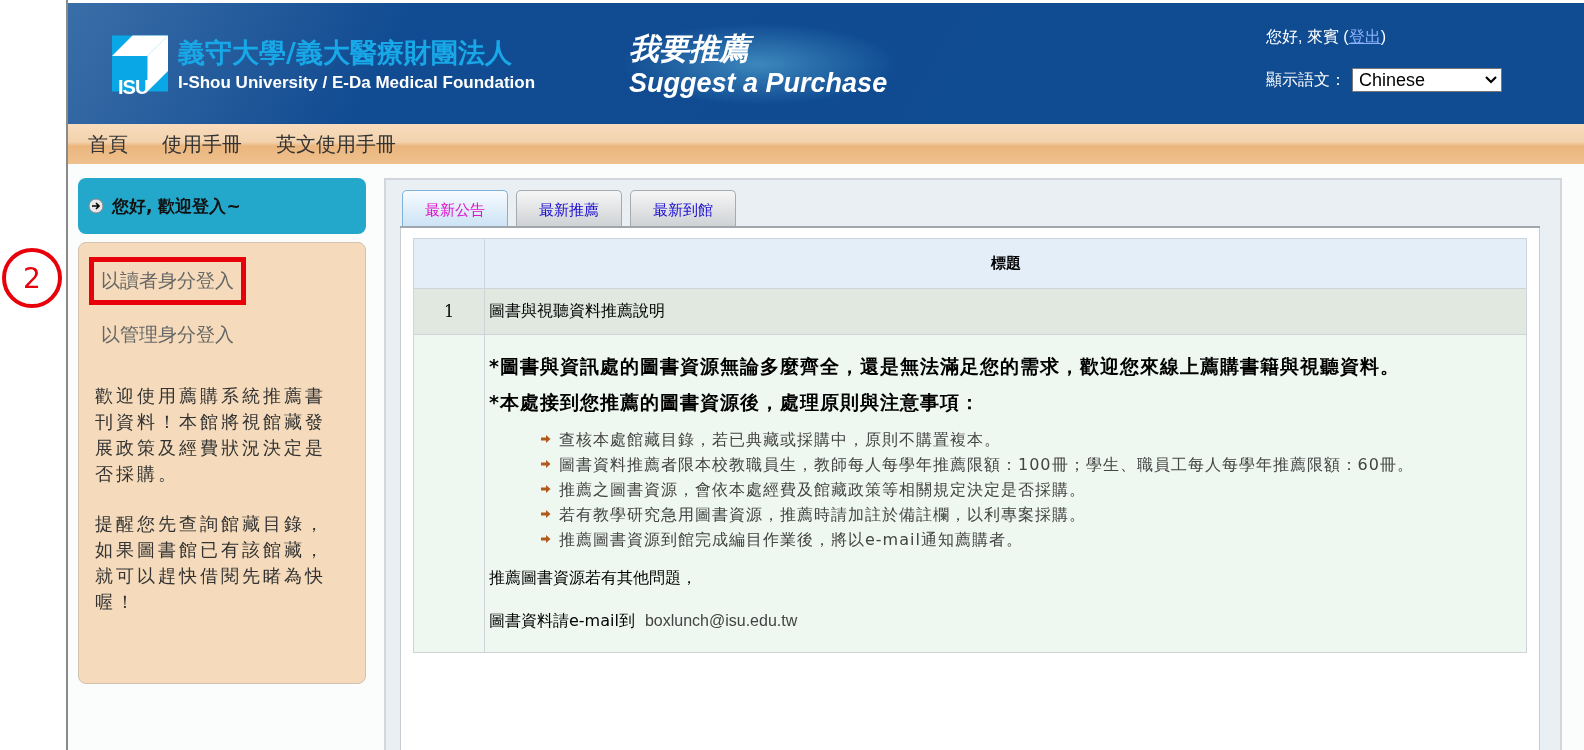 Image resolution: width=1584 pixels, height=750 pixels. What do you see at coordinates (211, 435) in the screenshot?
I see `sidebar-paragraph: 歡迎使用薦購系統推薦書刊資料！本館將視館藏發展政策及經費狀況決定是否採購。` at bounding box center [211, 435].